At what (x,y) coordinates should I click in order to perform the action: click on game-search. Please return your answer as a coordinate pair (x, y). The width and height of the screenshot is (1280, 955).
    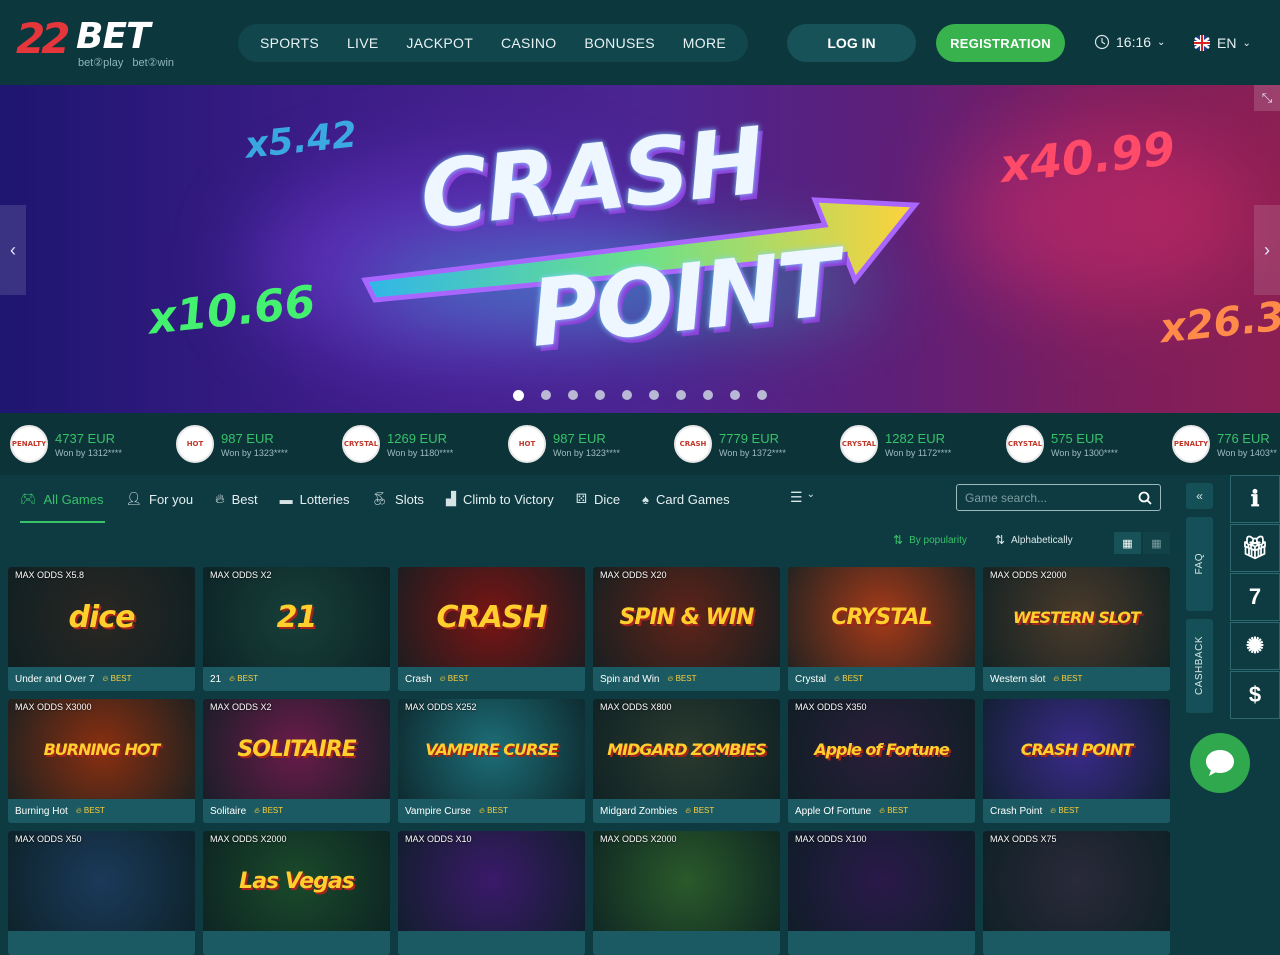
    Looking at the image, I should click on (1058, 497).